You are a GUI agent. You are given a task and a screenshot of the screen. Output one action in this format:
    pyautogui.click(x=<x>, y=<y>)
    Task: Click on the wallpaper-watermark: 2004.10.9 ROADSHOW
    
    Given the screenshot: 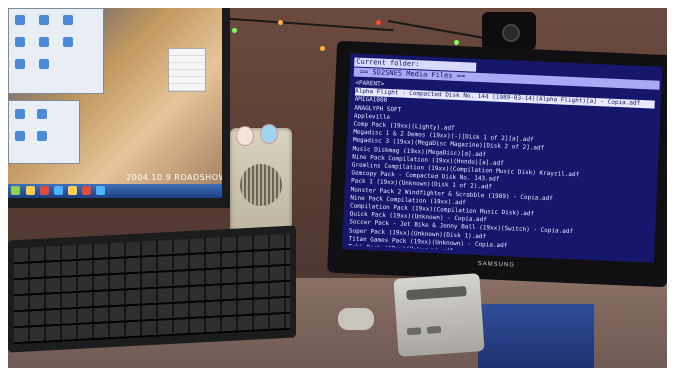 What is the action you would take?
    pyautogui.click(x=174, y=177)
    